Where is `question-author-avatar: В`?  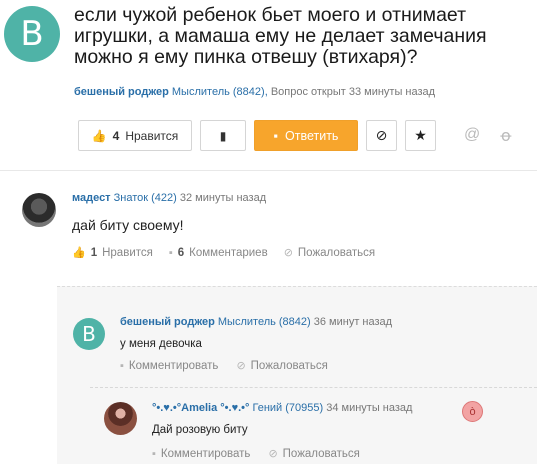
question-author-avatar: В is located at coordinates (32, 34).